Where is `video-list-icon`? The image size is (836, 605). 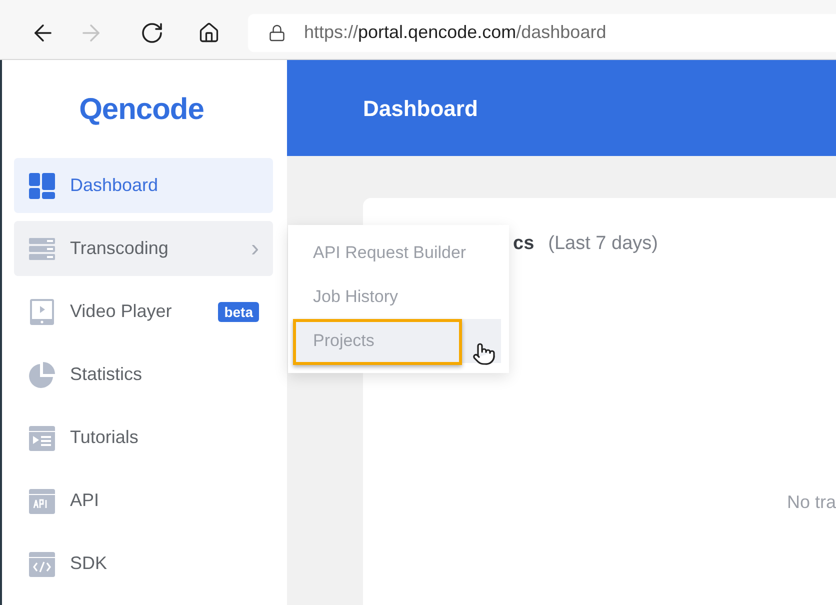
video-list-icon is located at coordinates (42, 438).